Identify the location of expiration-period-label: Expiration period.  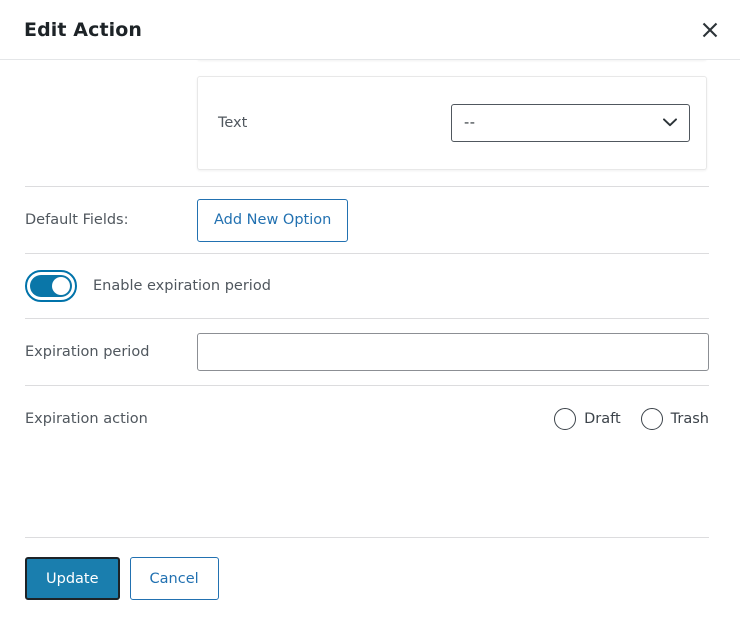
(87, 352).